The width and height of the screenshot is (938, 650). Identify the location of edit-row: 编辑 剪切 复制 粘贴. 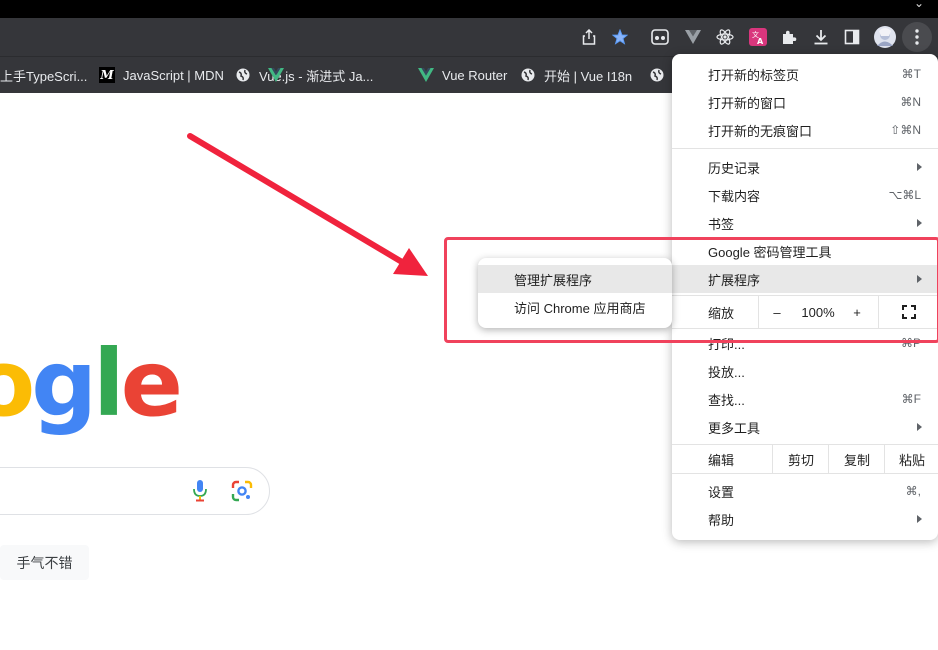
(805, 459).